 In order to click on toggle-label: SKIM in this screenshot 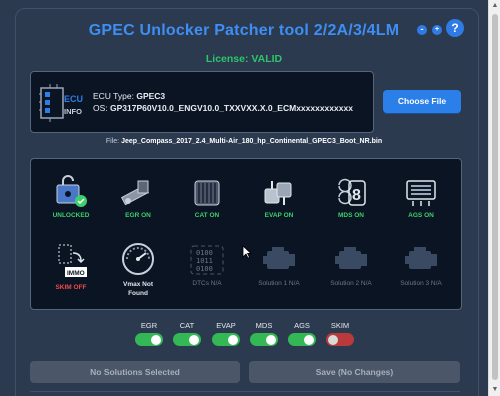, I will do `click(340, 325)`.